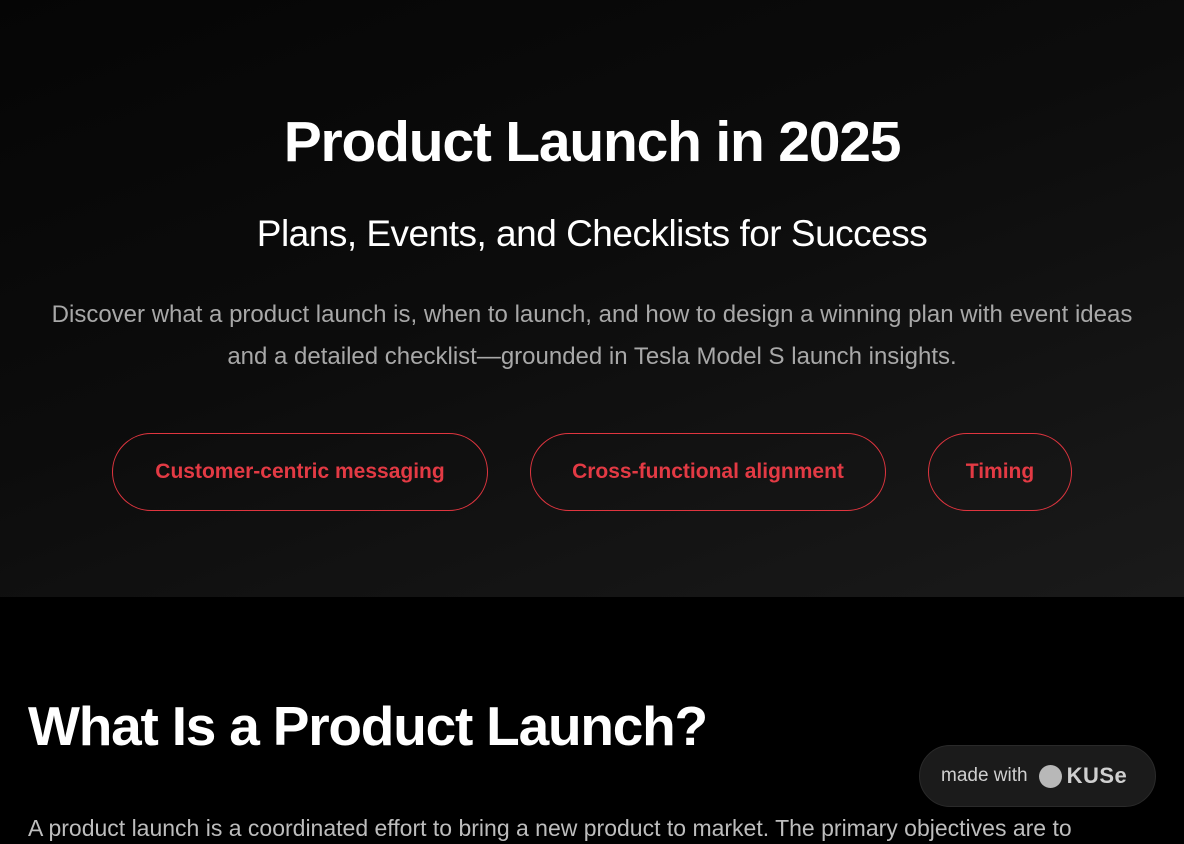 Image resolution: width=1184 pixels, height=844 pixels. Describe the element at coordinates (368, 726) in the screenshot. I see `section-title: What Is a Product Launch?` at that location.